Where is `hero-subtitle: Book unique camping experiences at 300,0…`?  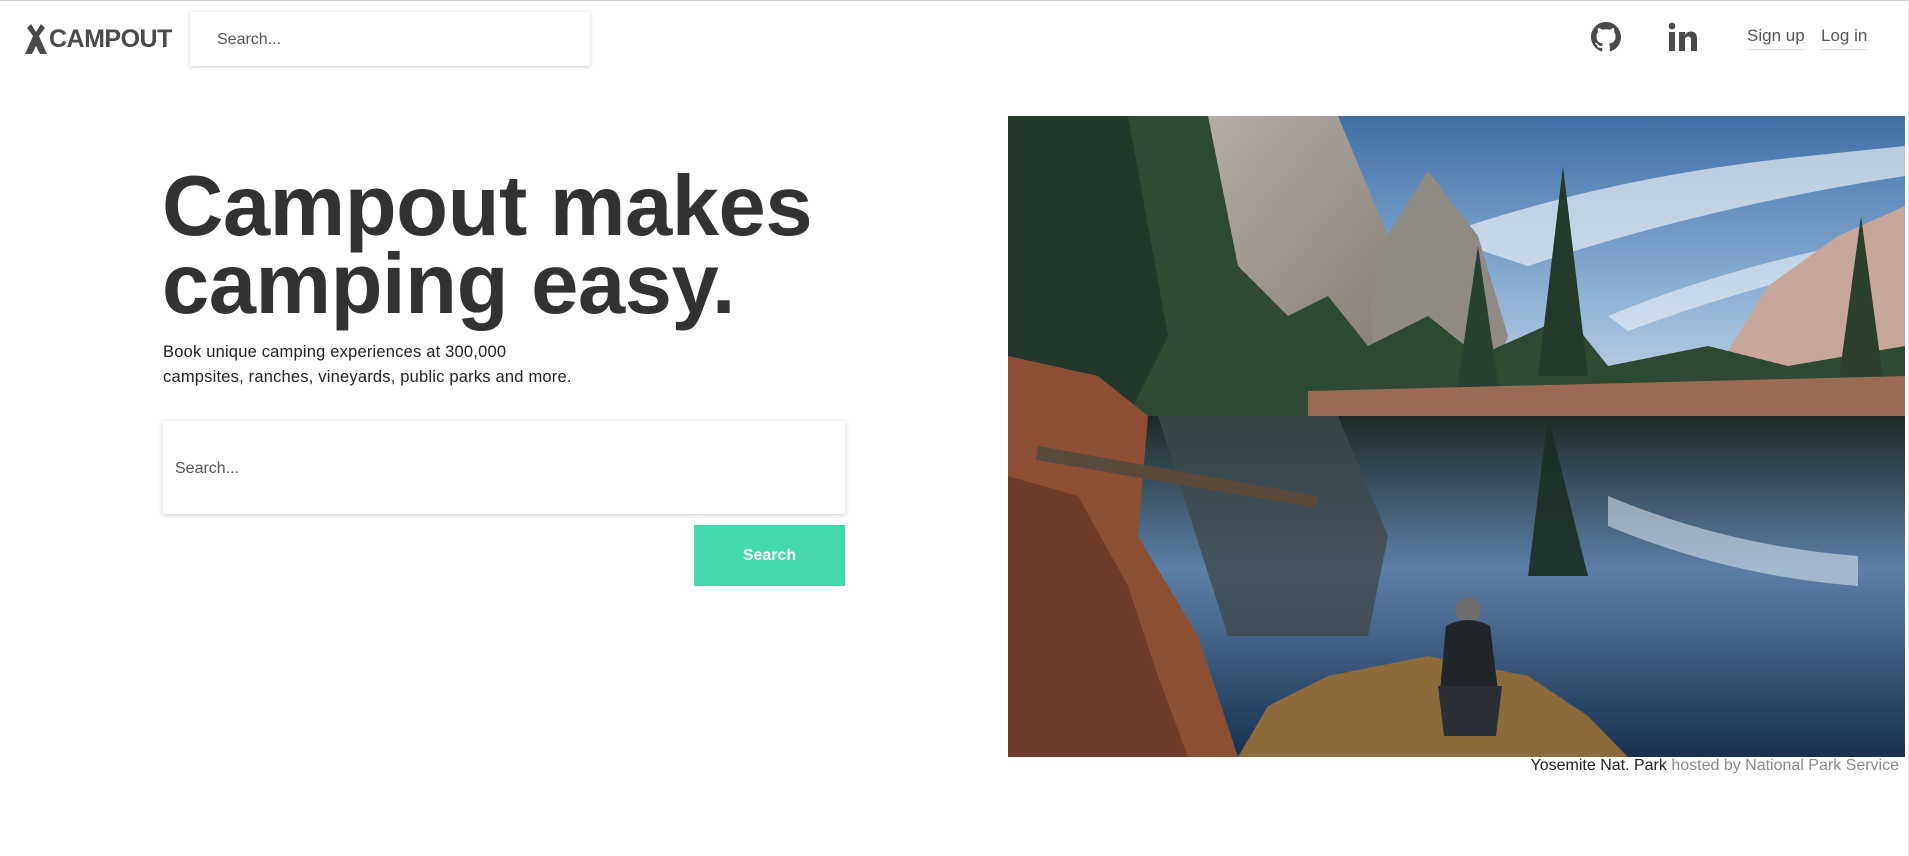
hero-subtitle: Book unique camping experiences at 300,0… is located at coordinates (388, 365).